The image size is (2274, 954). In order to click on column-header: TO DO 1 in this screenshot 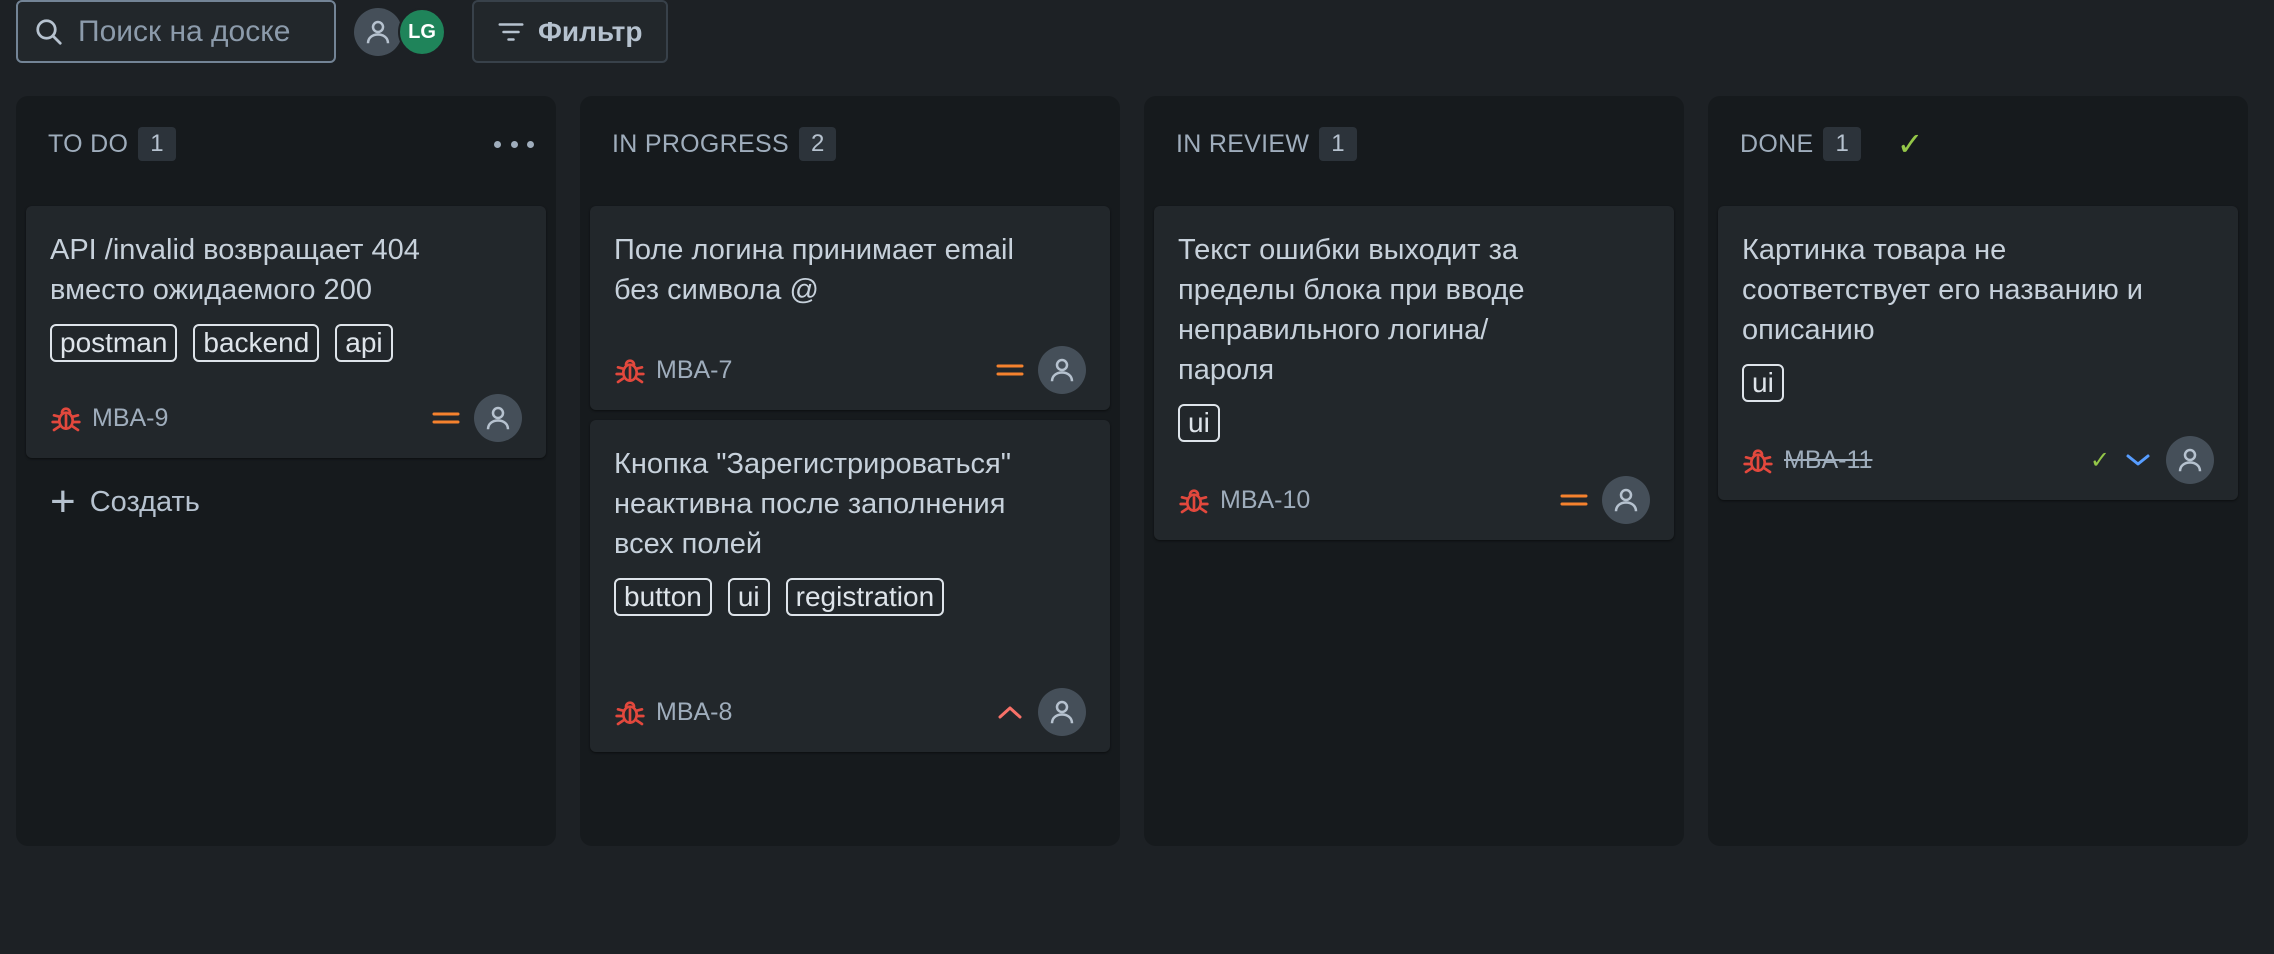, I will do `click(112, 144)`.